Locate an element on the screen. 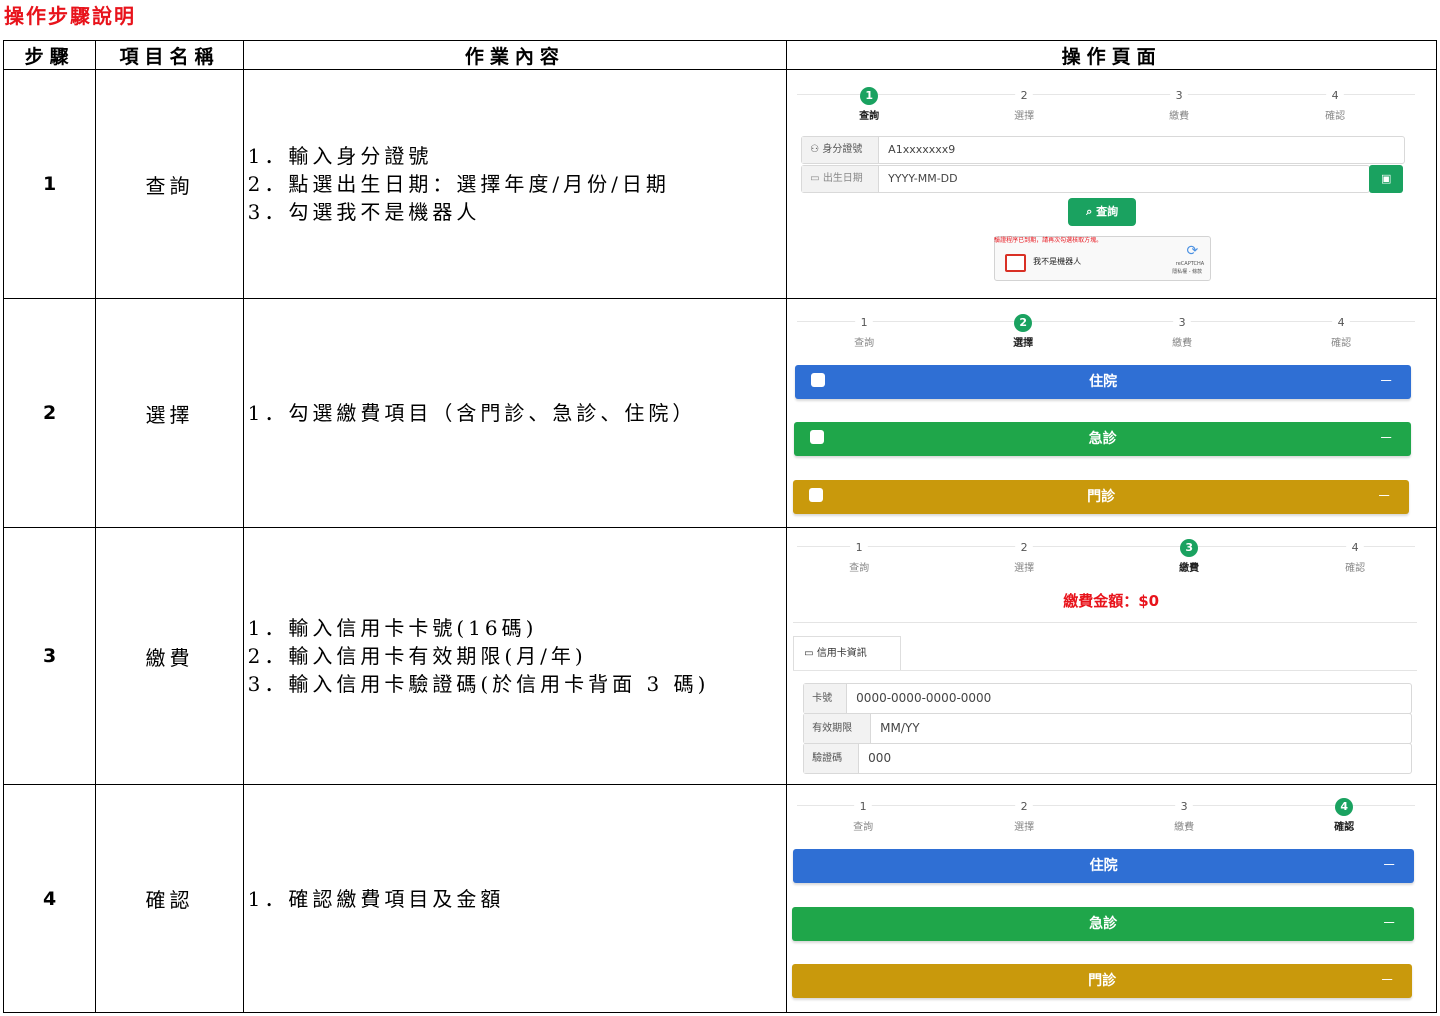 Image resolution: width=1440 pixels, height=1016 pixels. cvv-placeholder: 000 is located at coordinates (880, 758).